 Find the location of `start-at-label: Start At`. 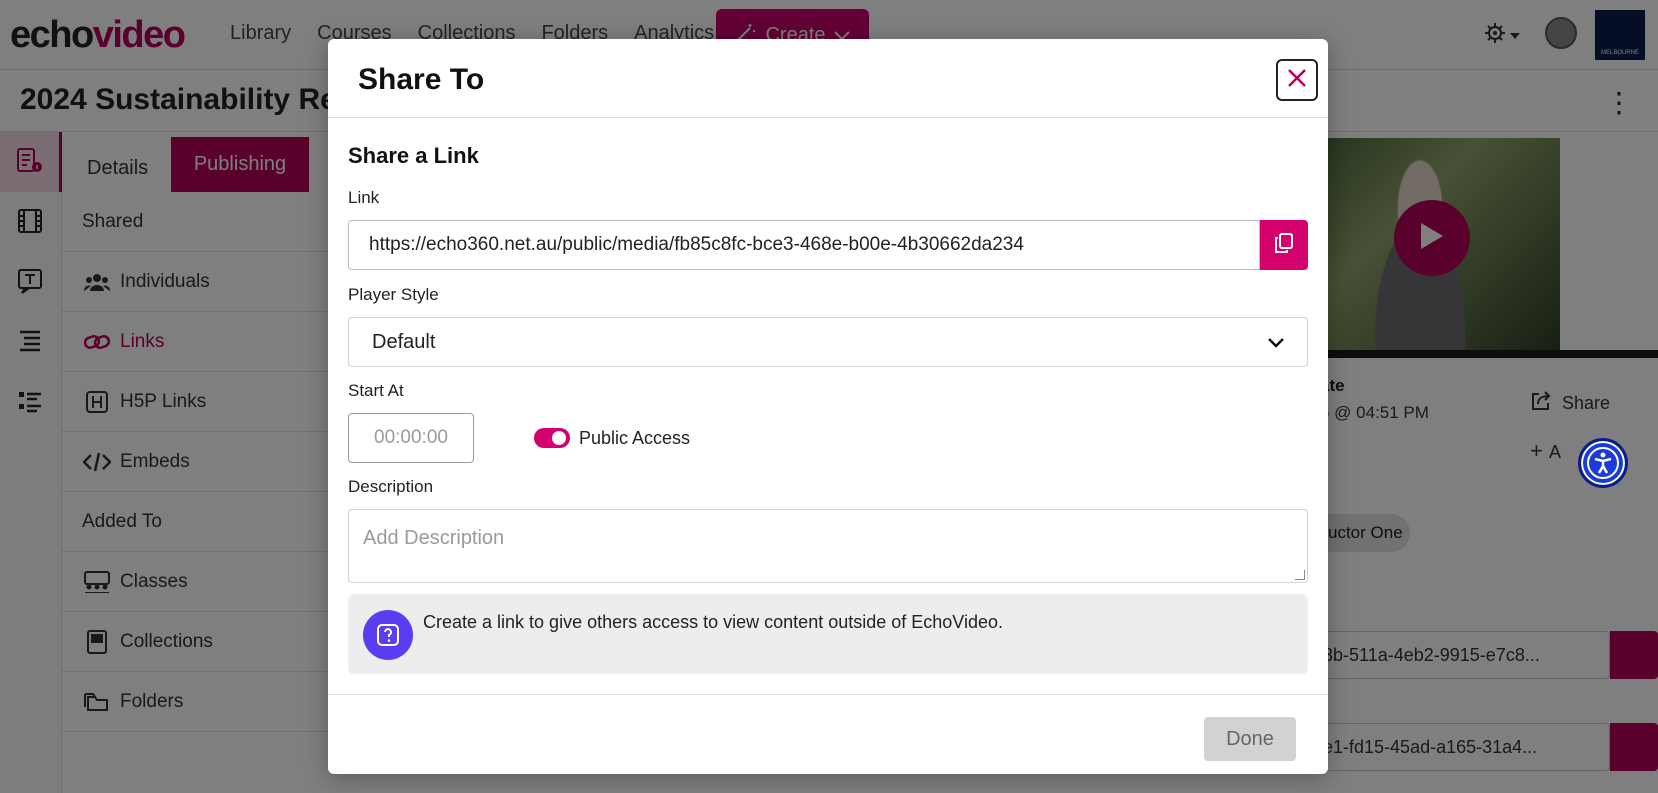

start-at-label: Start At is located at coordinates (376, 390).